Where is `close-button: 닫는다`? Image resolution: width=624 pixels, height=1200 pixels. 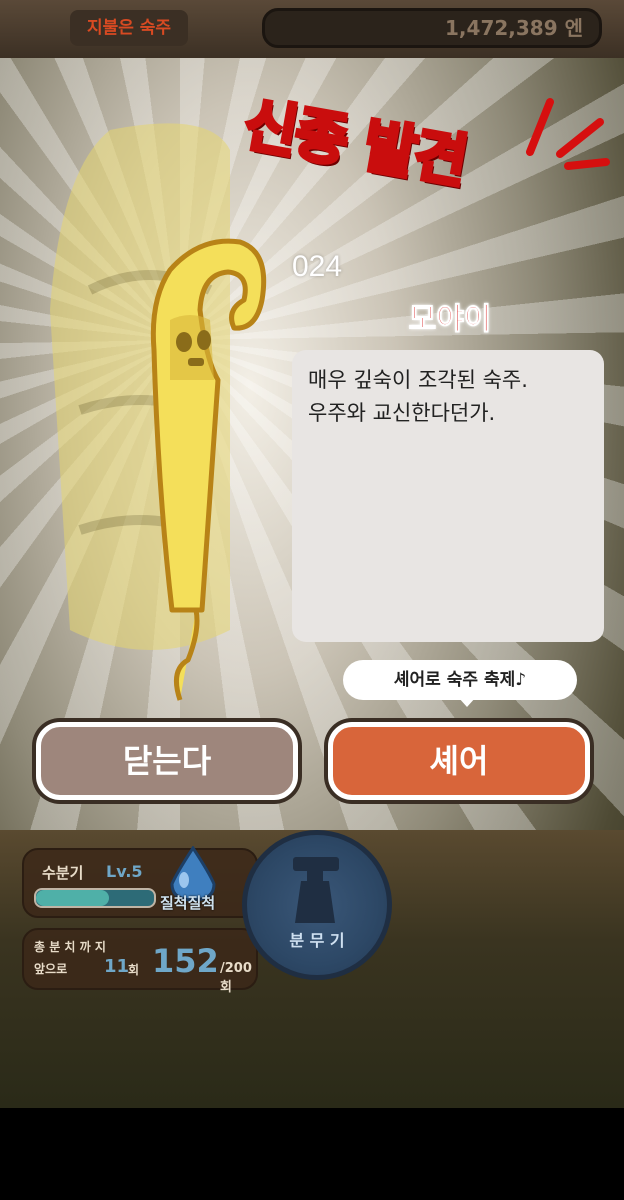 close-button: 닫는다 is located at coordinates (167, 761).